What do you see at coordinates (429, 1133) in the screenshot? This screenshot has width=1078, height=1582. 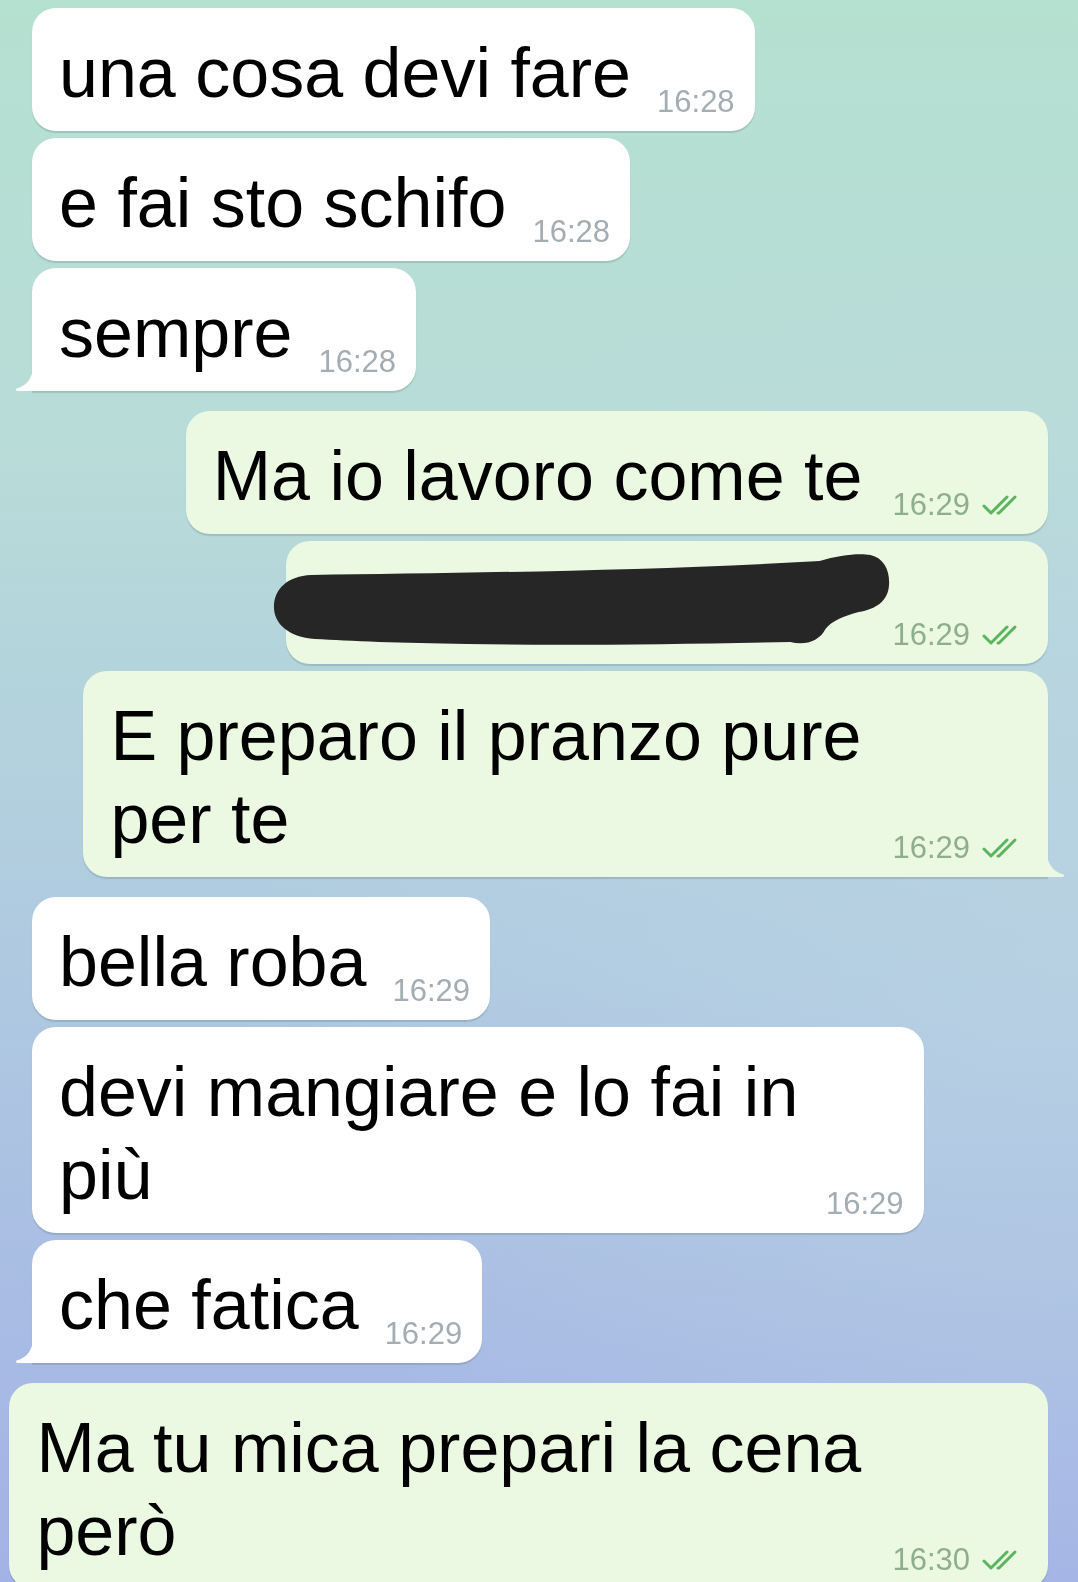 I see `message-text: devi mangiare e lo fai in più` at bounding box center [429, 1133].